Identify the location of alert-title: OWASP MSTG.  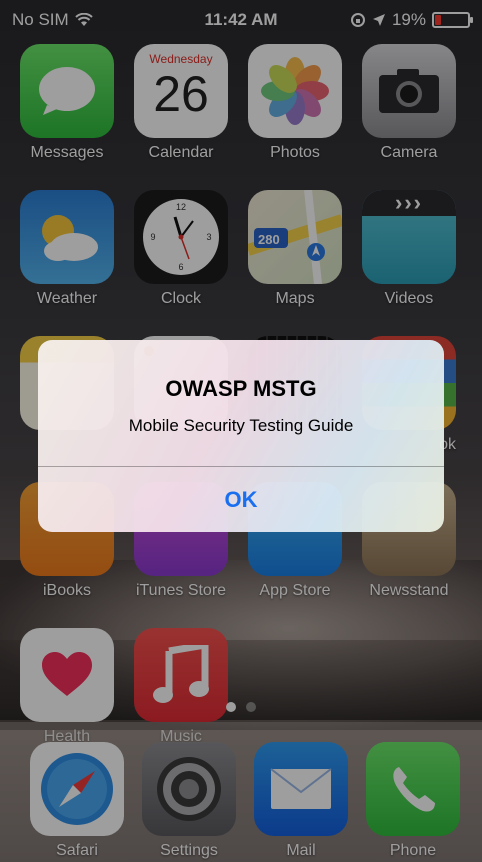
(241, 388).